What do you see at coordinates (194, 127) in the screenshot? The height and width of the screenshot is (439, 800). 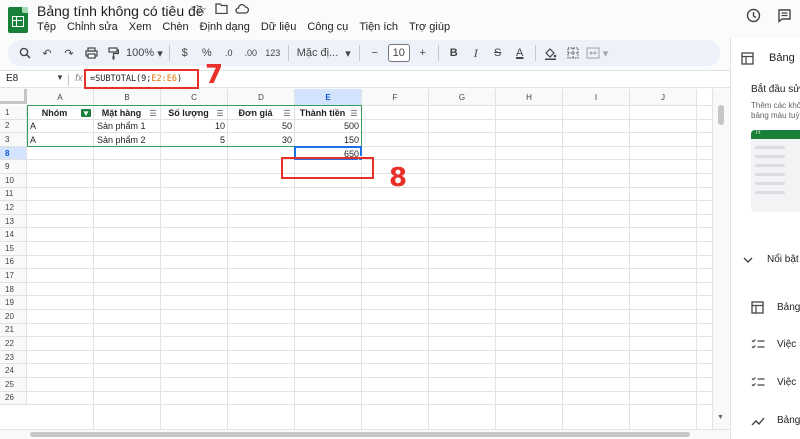 I see `table-cell: 10` at bounding box center [194, 127].